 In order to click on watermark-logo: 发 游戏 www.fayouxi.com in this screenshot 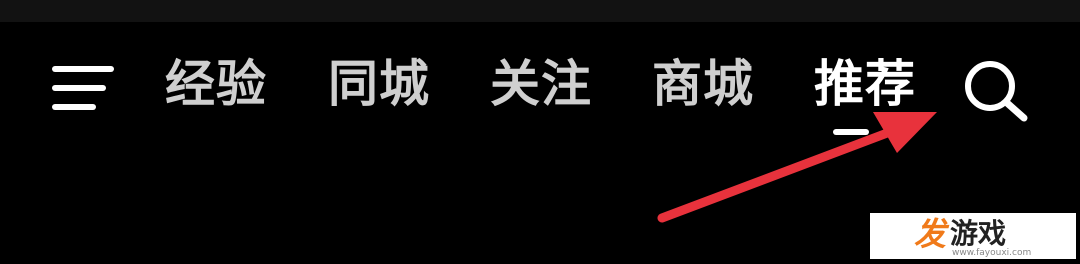, I will do `click(973, 236)`.